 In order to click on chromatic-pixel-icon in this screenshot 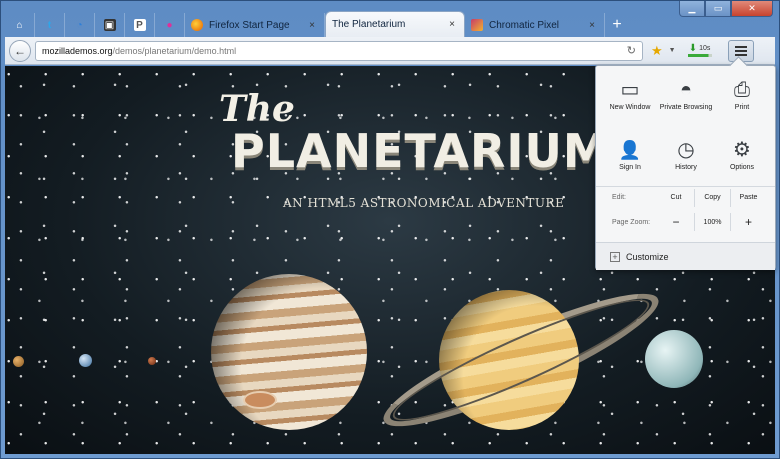, I will do `click(477, 25)`.